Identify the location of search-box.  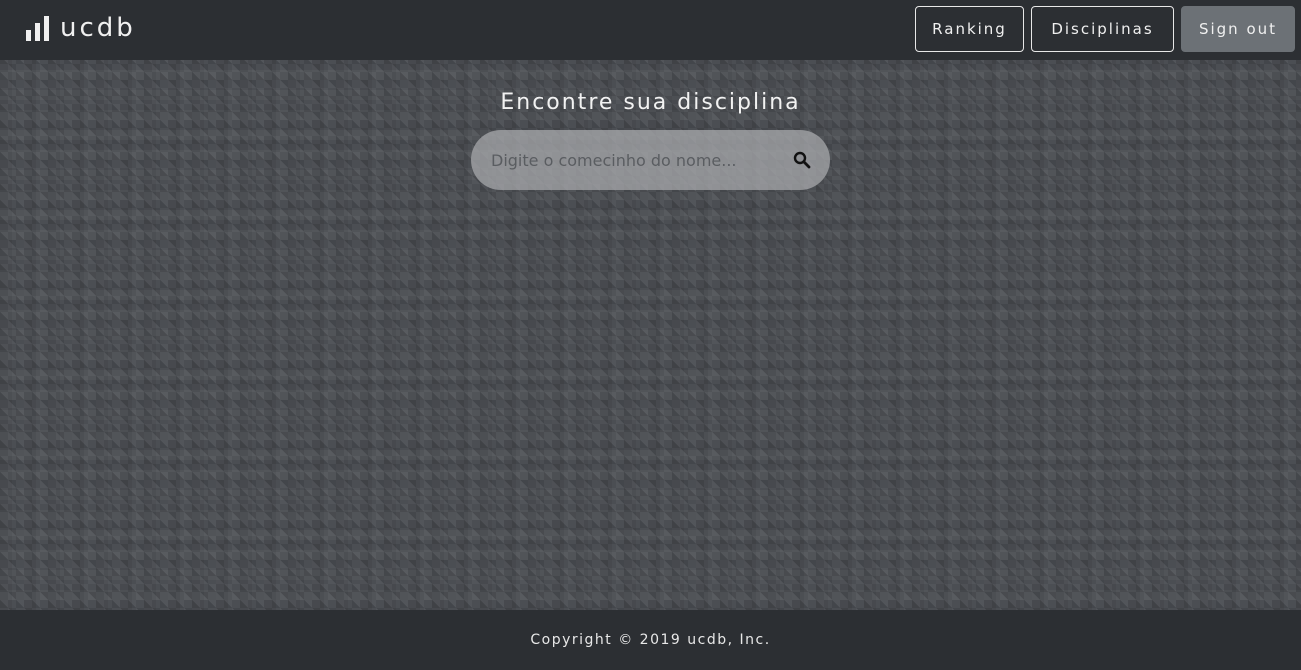
(650, 160).